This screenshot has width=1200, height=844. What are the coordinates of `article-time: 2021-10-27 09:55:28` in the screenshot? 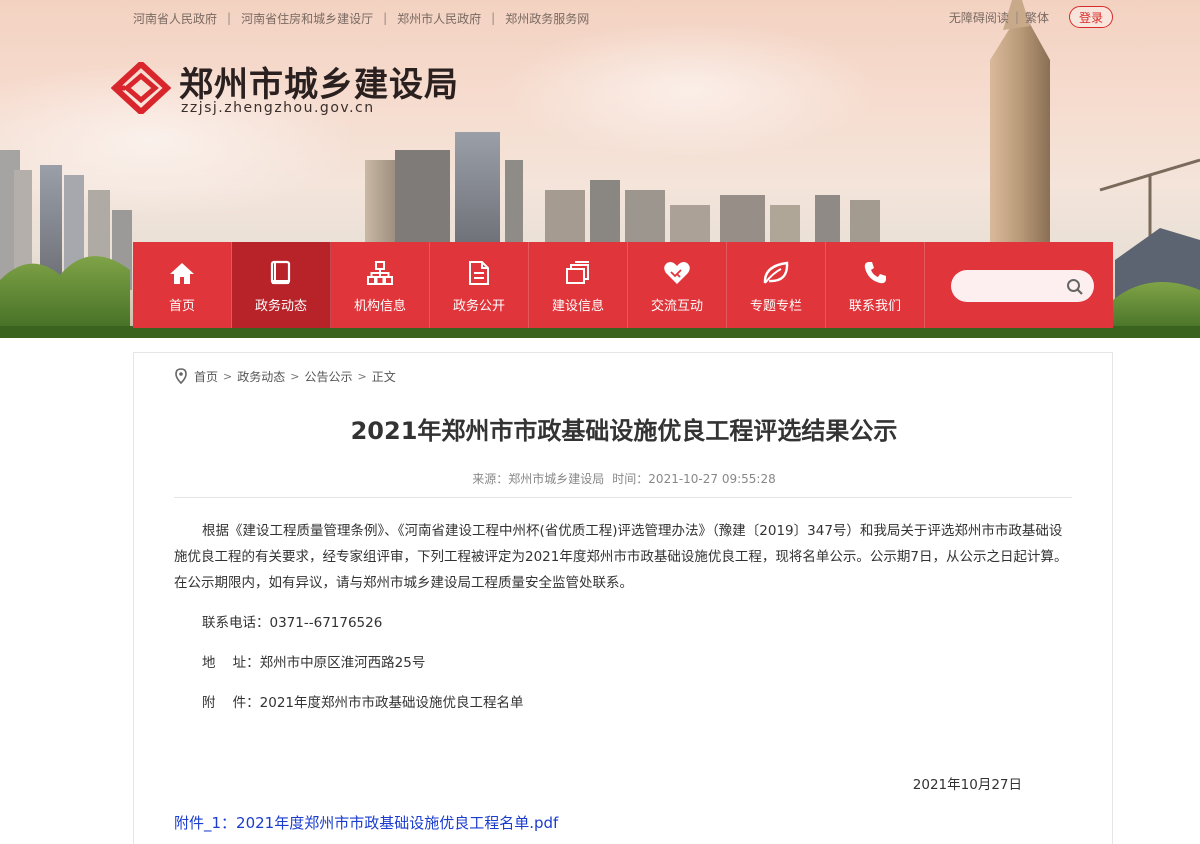 It's located at (712, 479).